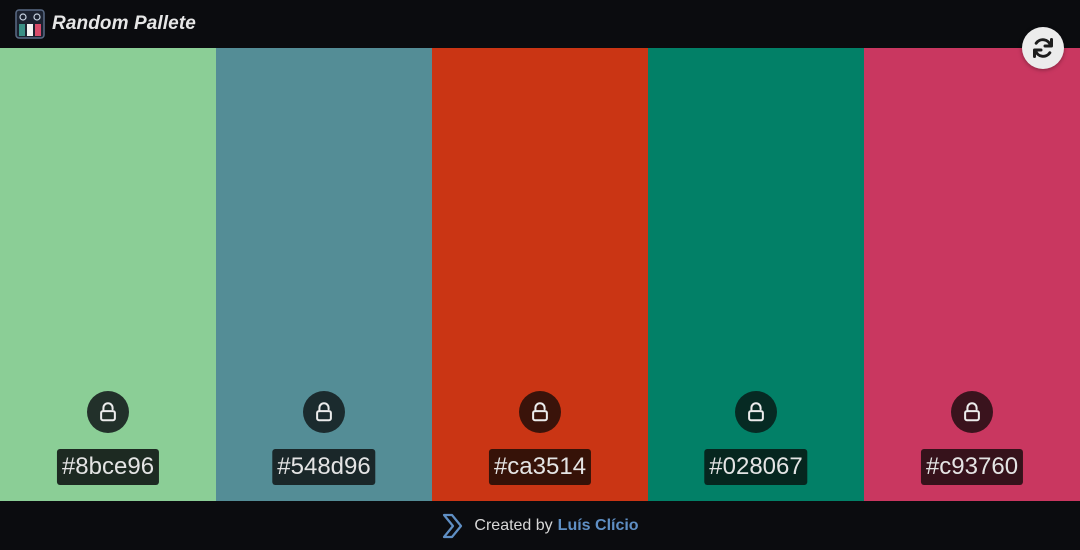  I want to click on hex-code: #c93760, so click(972, 467).